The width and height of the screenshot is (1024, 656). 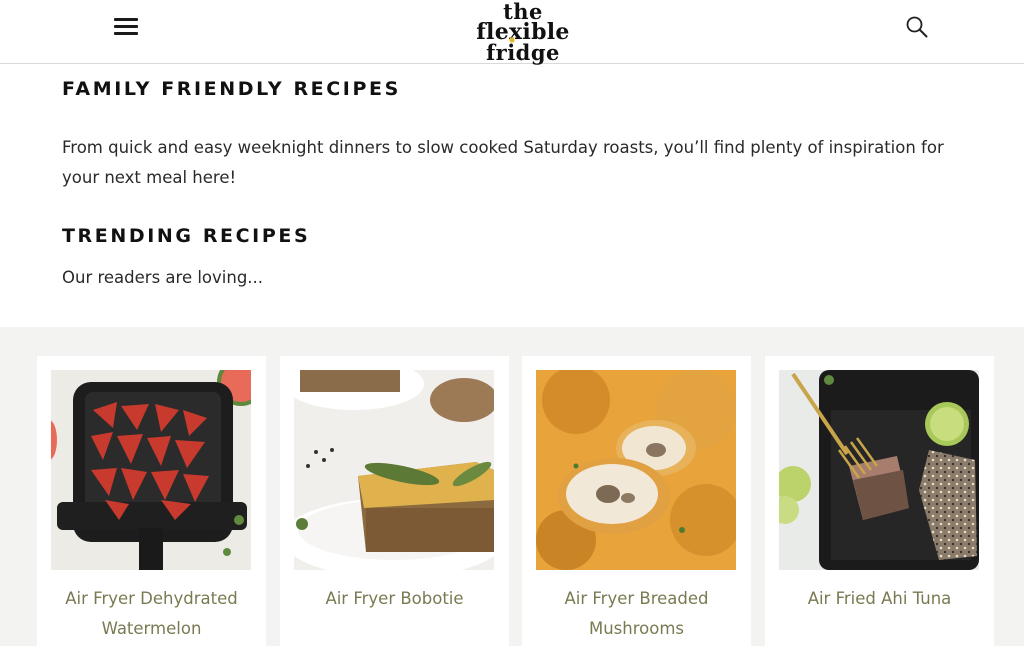 I want to click on search-icon, so click(x=917, y=27).